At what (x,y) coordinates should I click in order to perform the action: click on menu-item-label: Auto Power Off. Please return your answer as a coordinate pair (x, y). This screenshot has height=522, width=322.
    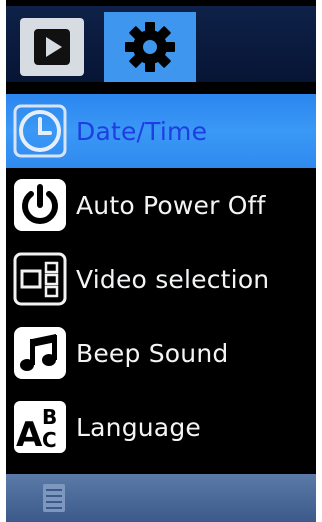
    Looking at the image, I should click on (171, 205).